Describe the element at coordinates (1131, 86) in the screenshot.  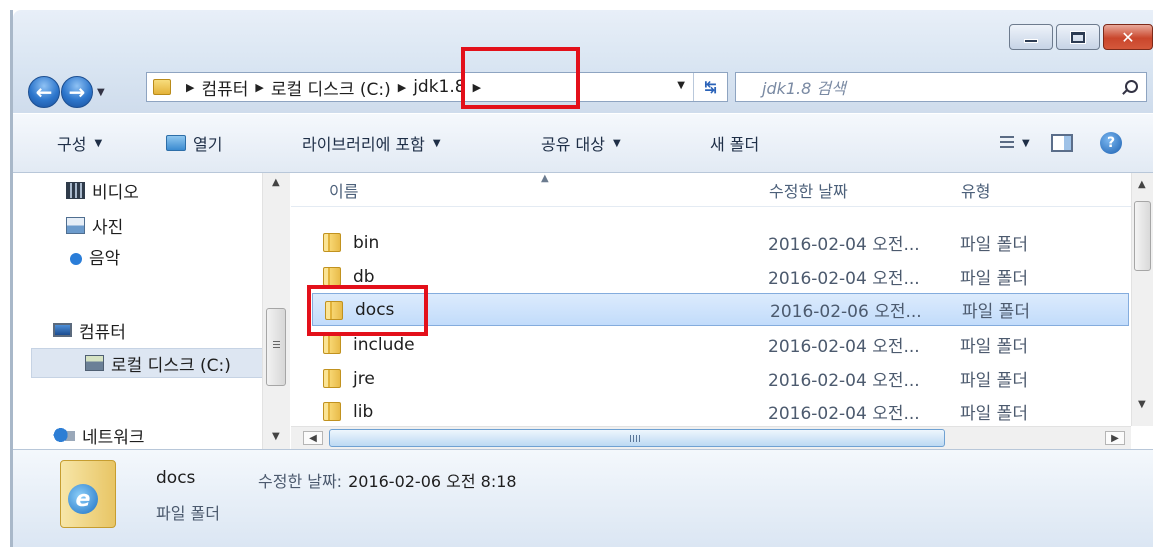
I see `search-icon` at that location.